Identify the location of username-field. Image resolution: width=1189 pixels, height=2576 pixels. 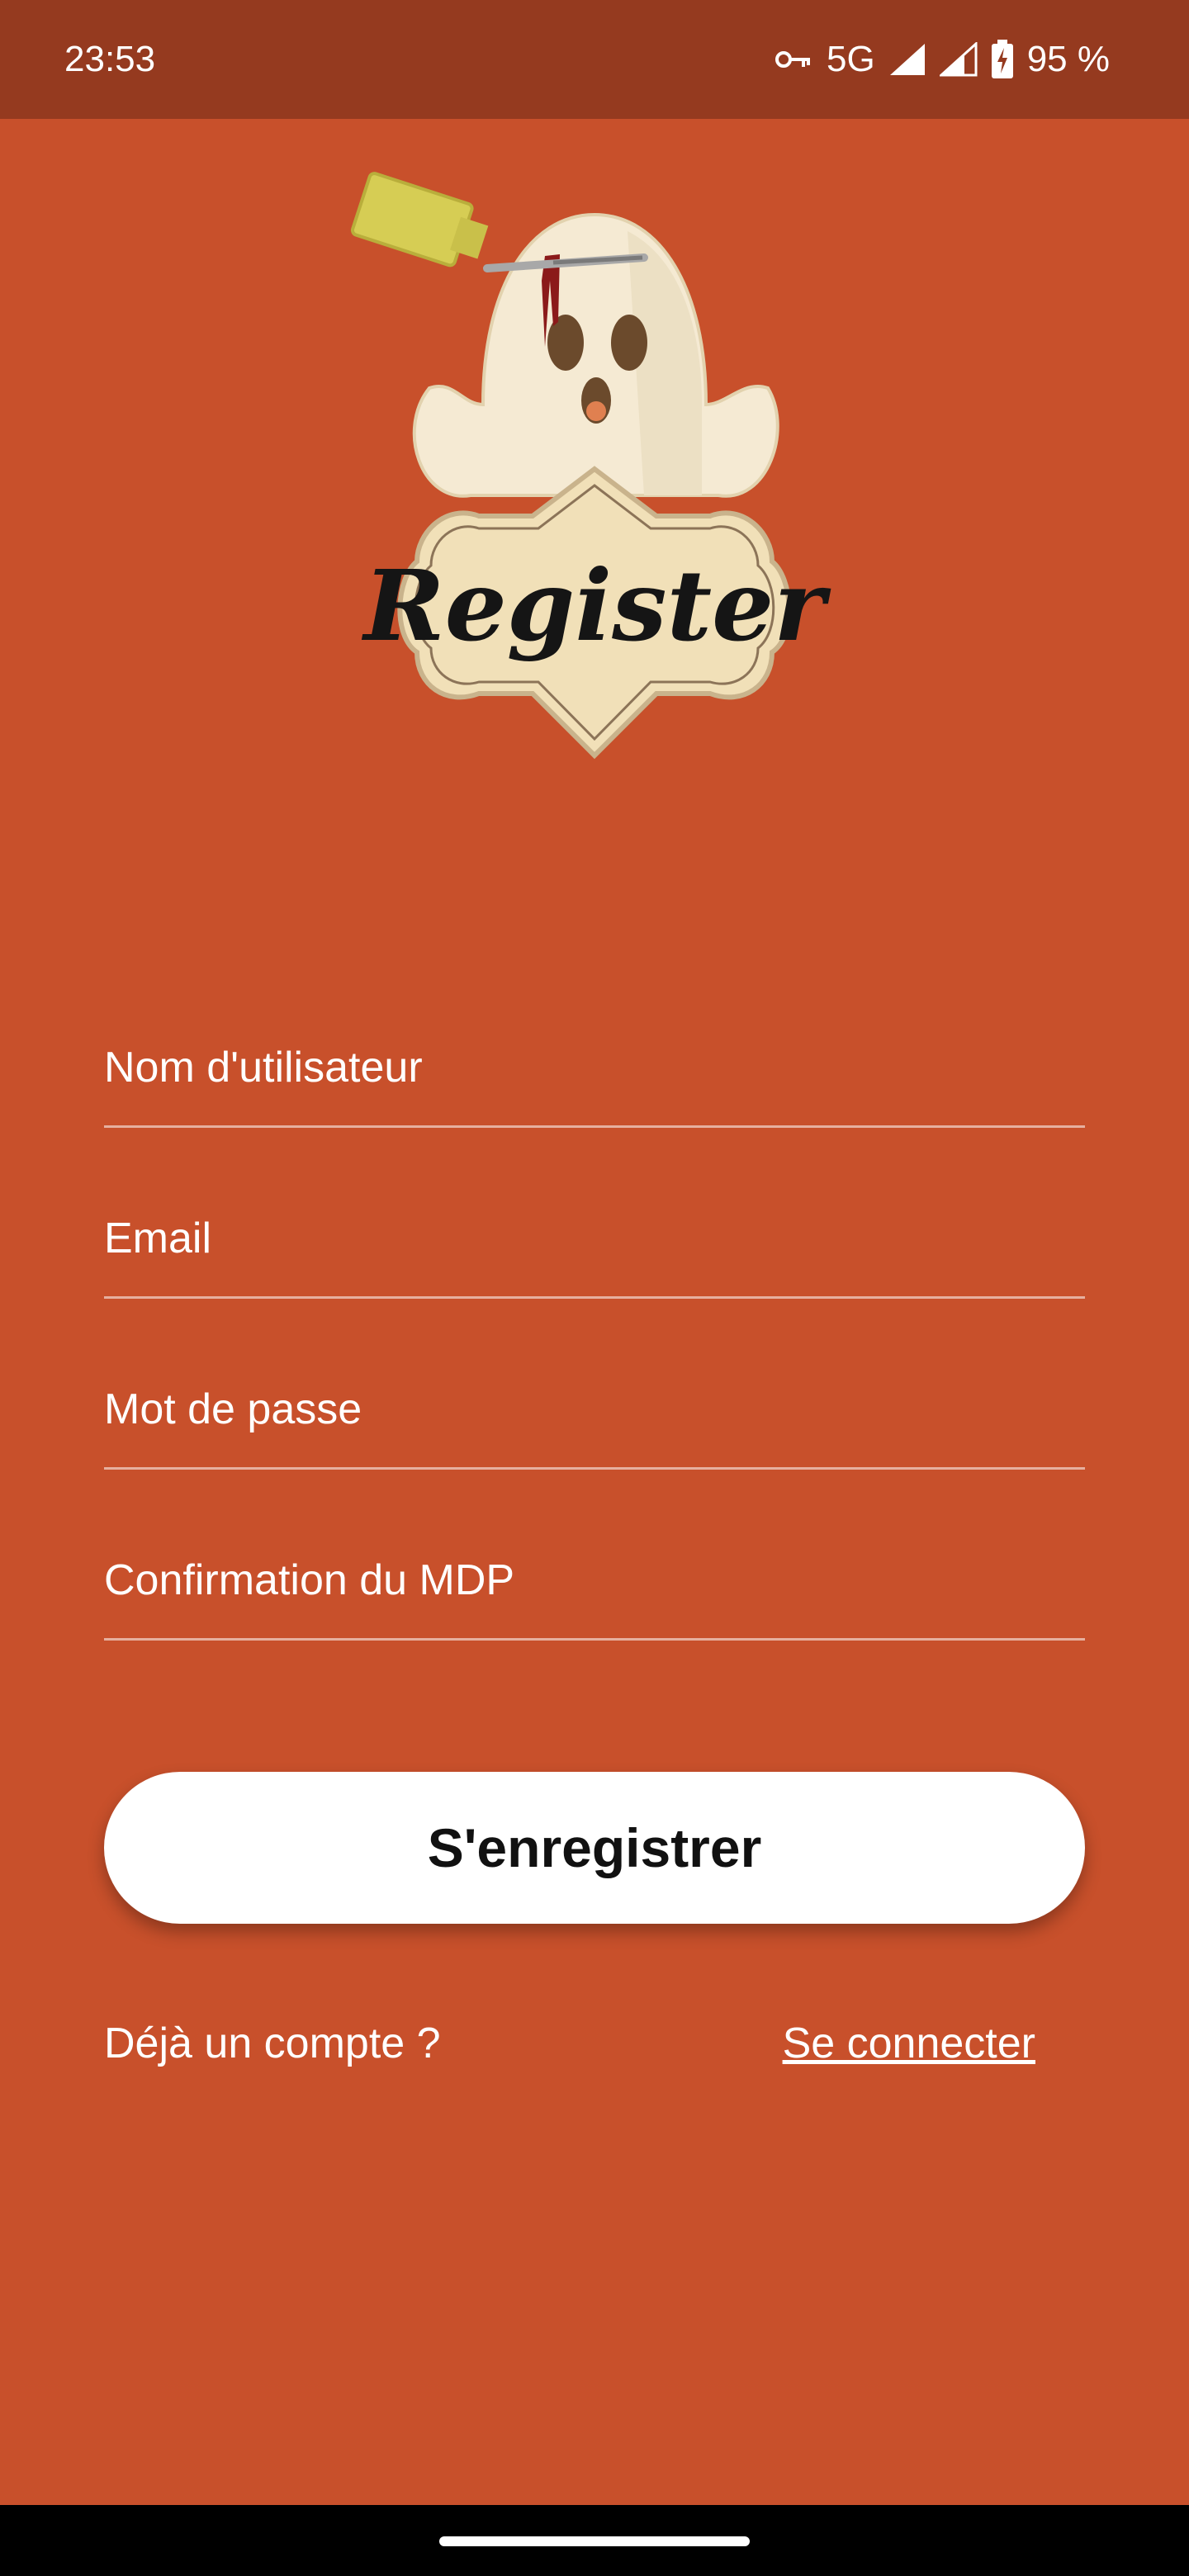
(594, 1074).